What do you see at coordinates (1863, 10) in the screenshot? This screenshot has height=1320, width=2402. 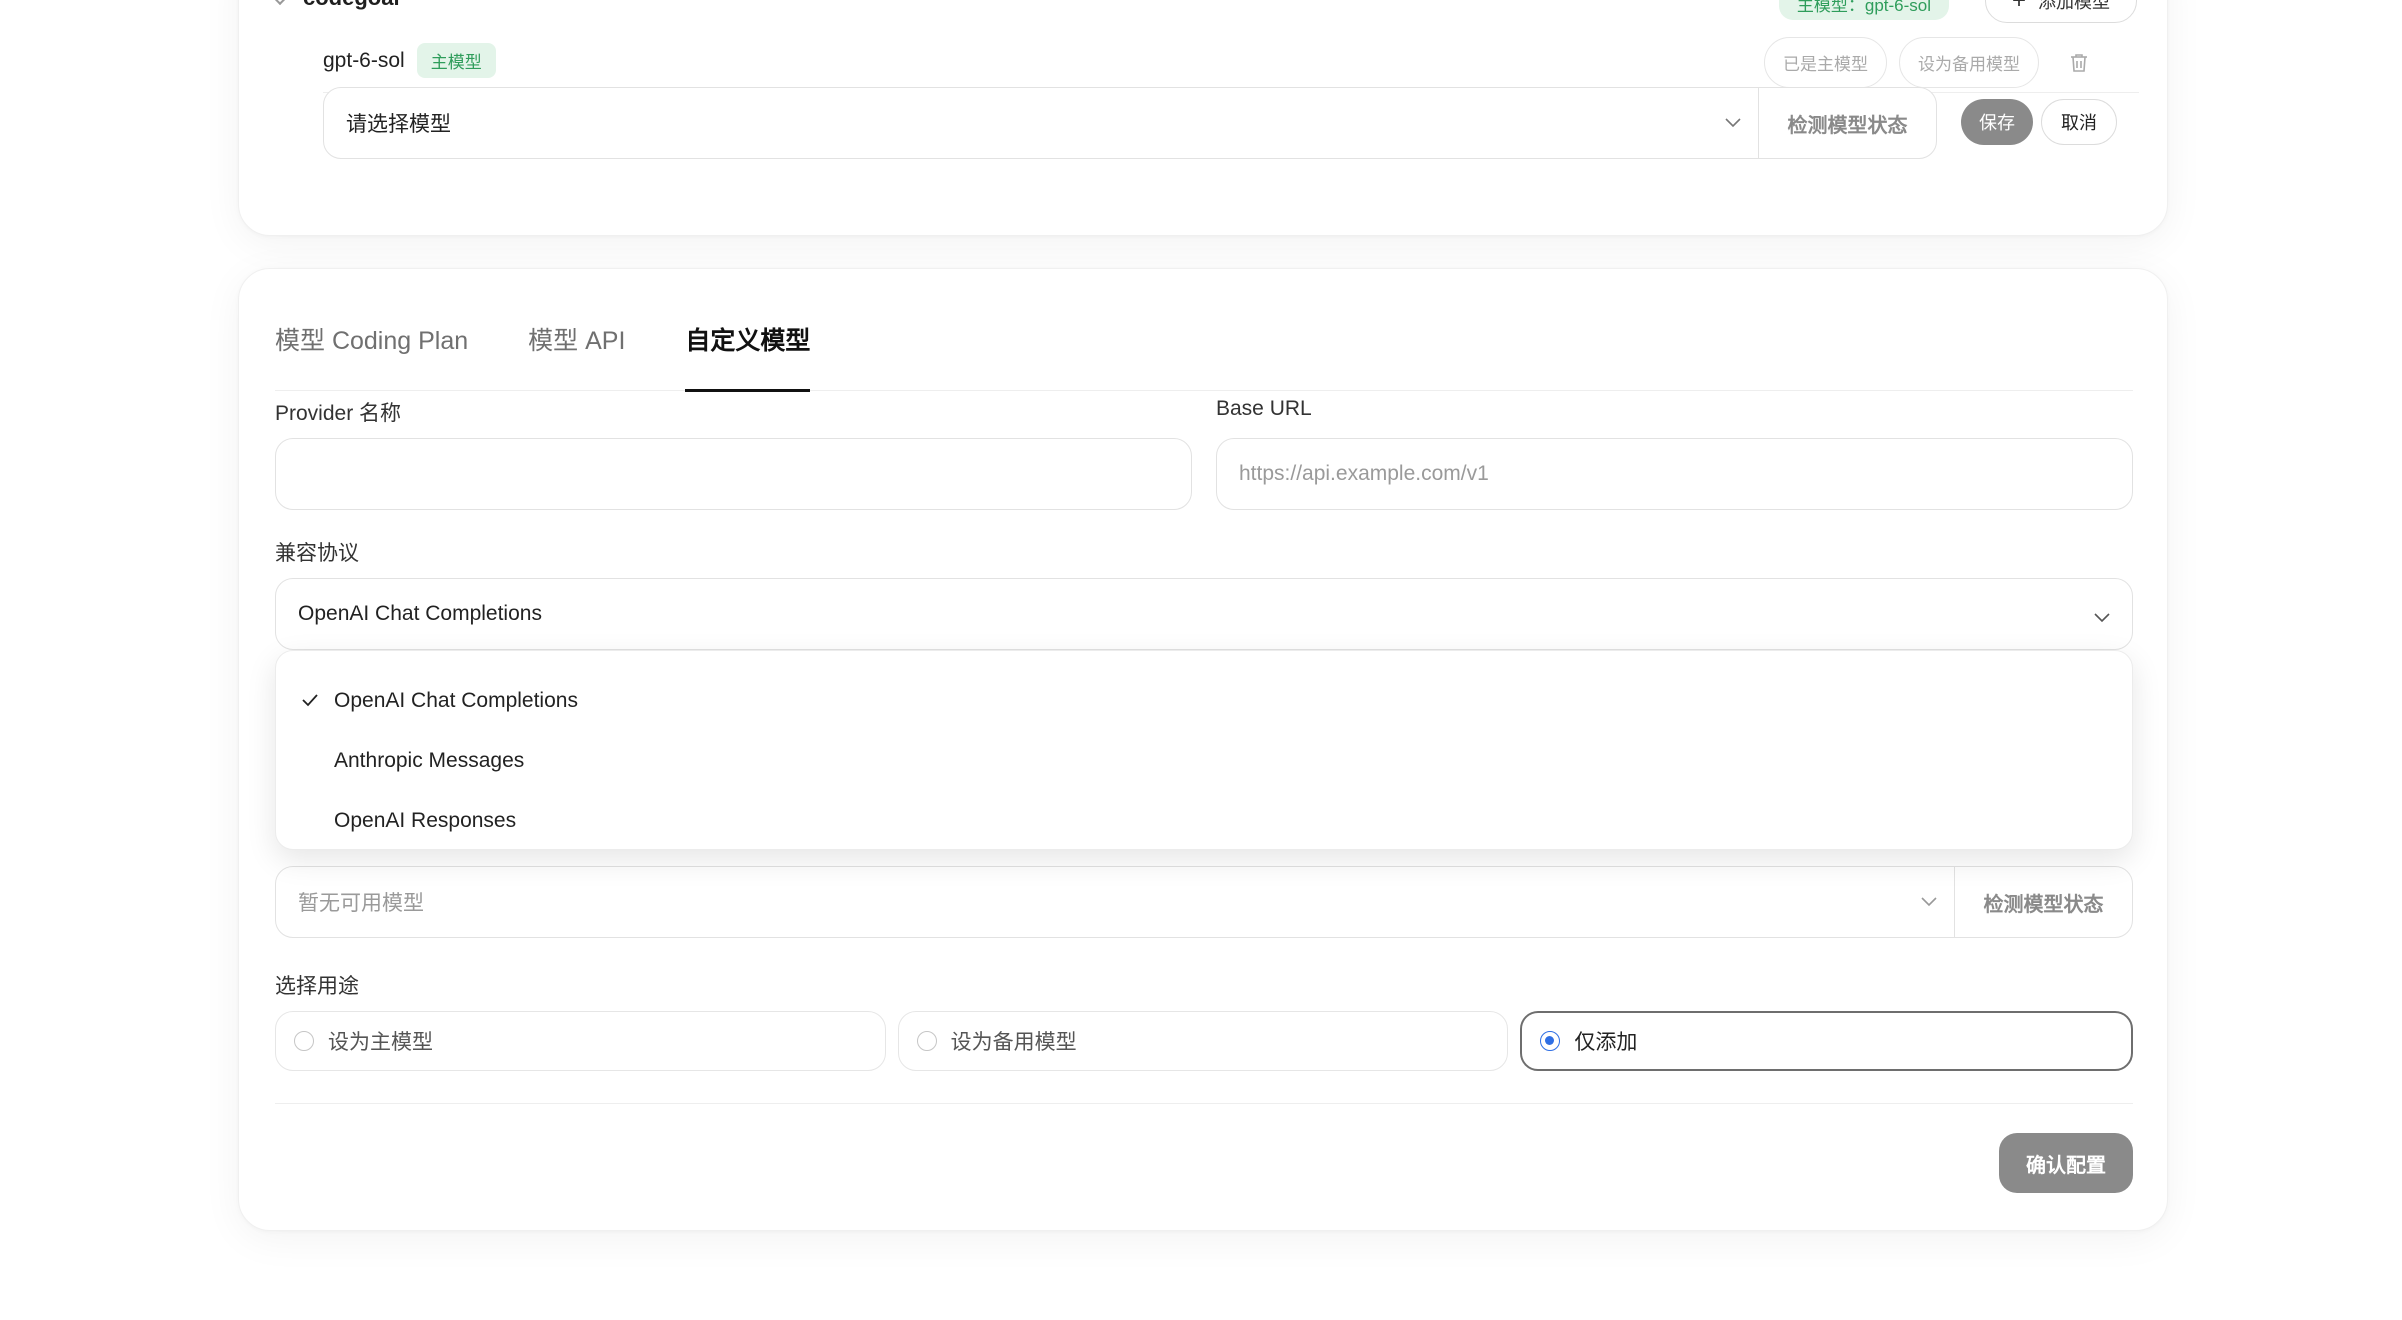 I see `primary-model-badge: 主模型：gpt-6-sol` at bounding box center [1863, 10].